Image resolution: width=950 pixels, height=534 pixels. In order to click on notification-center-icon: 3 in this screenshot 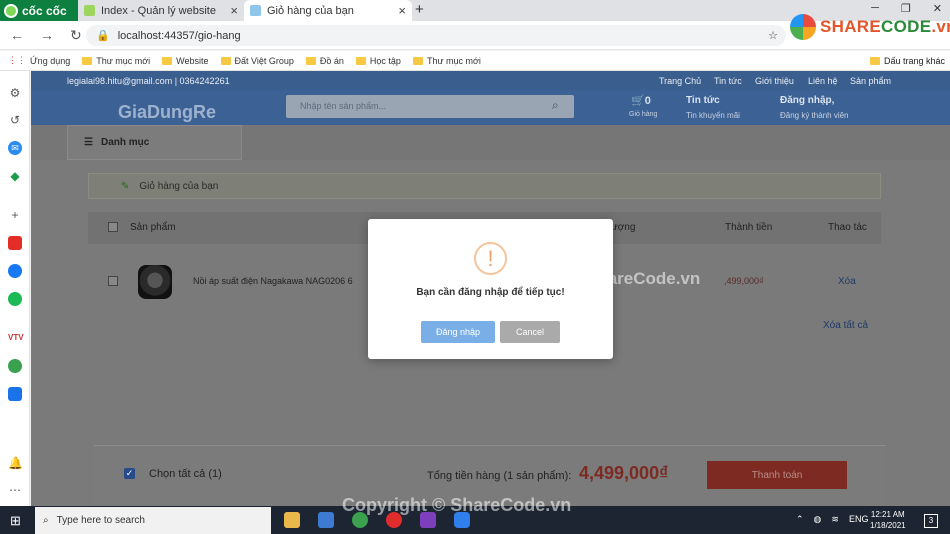, I will do `click(931, 521)`.